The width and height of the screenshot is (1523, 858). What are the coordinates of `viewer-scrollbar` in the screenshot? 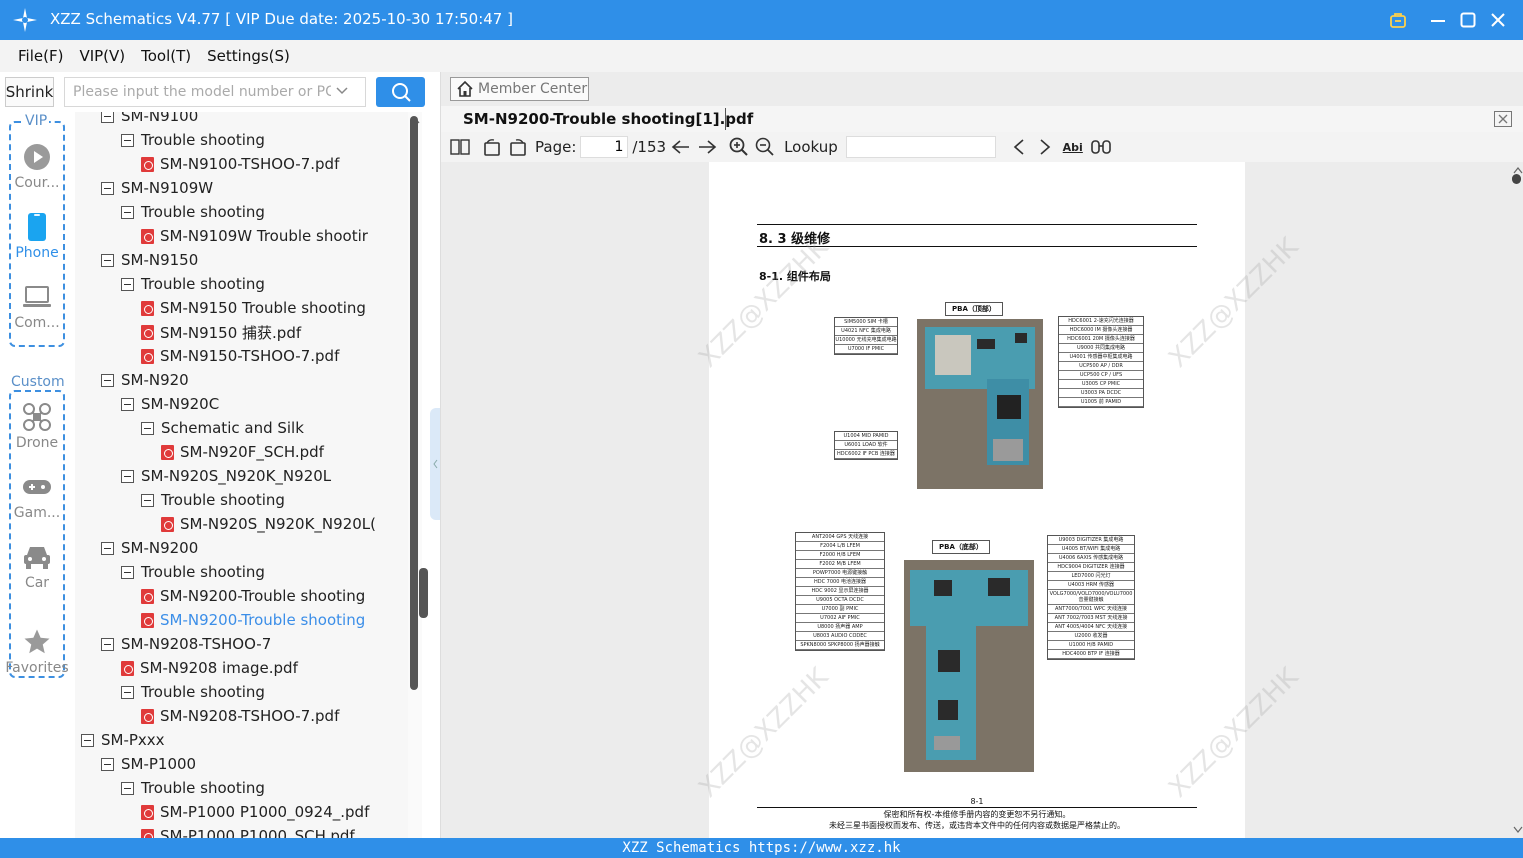 It's located at (1516, 500).